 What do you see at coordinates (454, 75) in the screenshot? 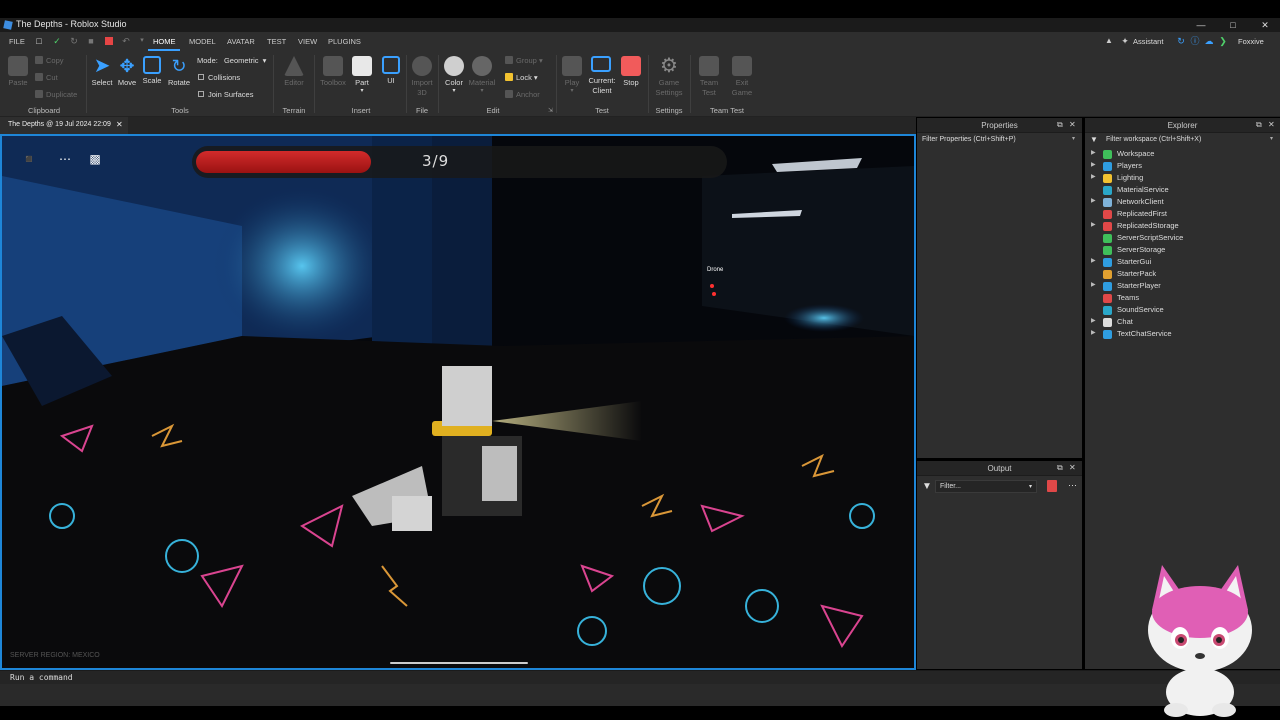
I see `color-button: Color ▾` at bounding box center [454, 75].